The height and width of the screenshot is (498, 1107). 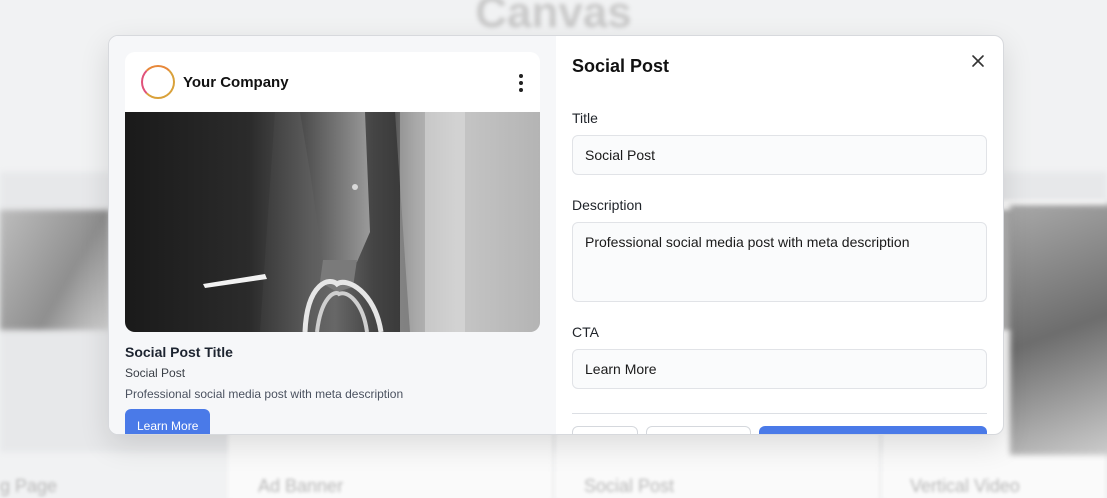 I want to click on canvas-heading: Canvas, so click(x=553, y=18).